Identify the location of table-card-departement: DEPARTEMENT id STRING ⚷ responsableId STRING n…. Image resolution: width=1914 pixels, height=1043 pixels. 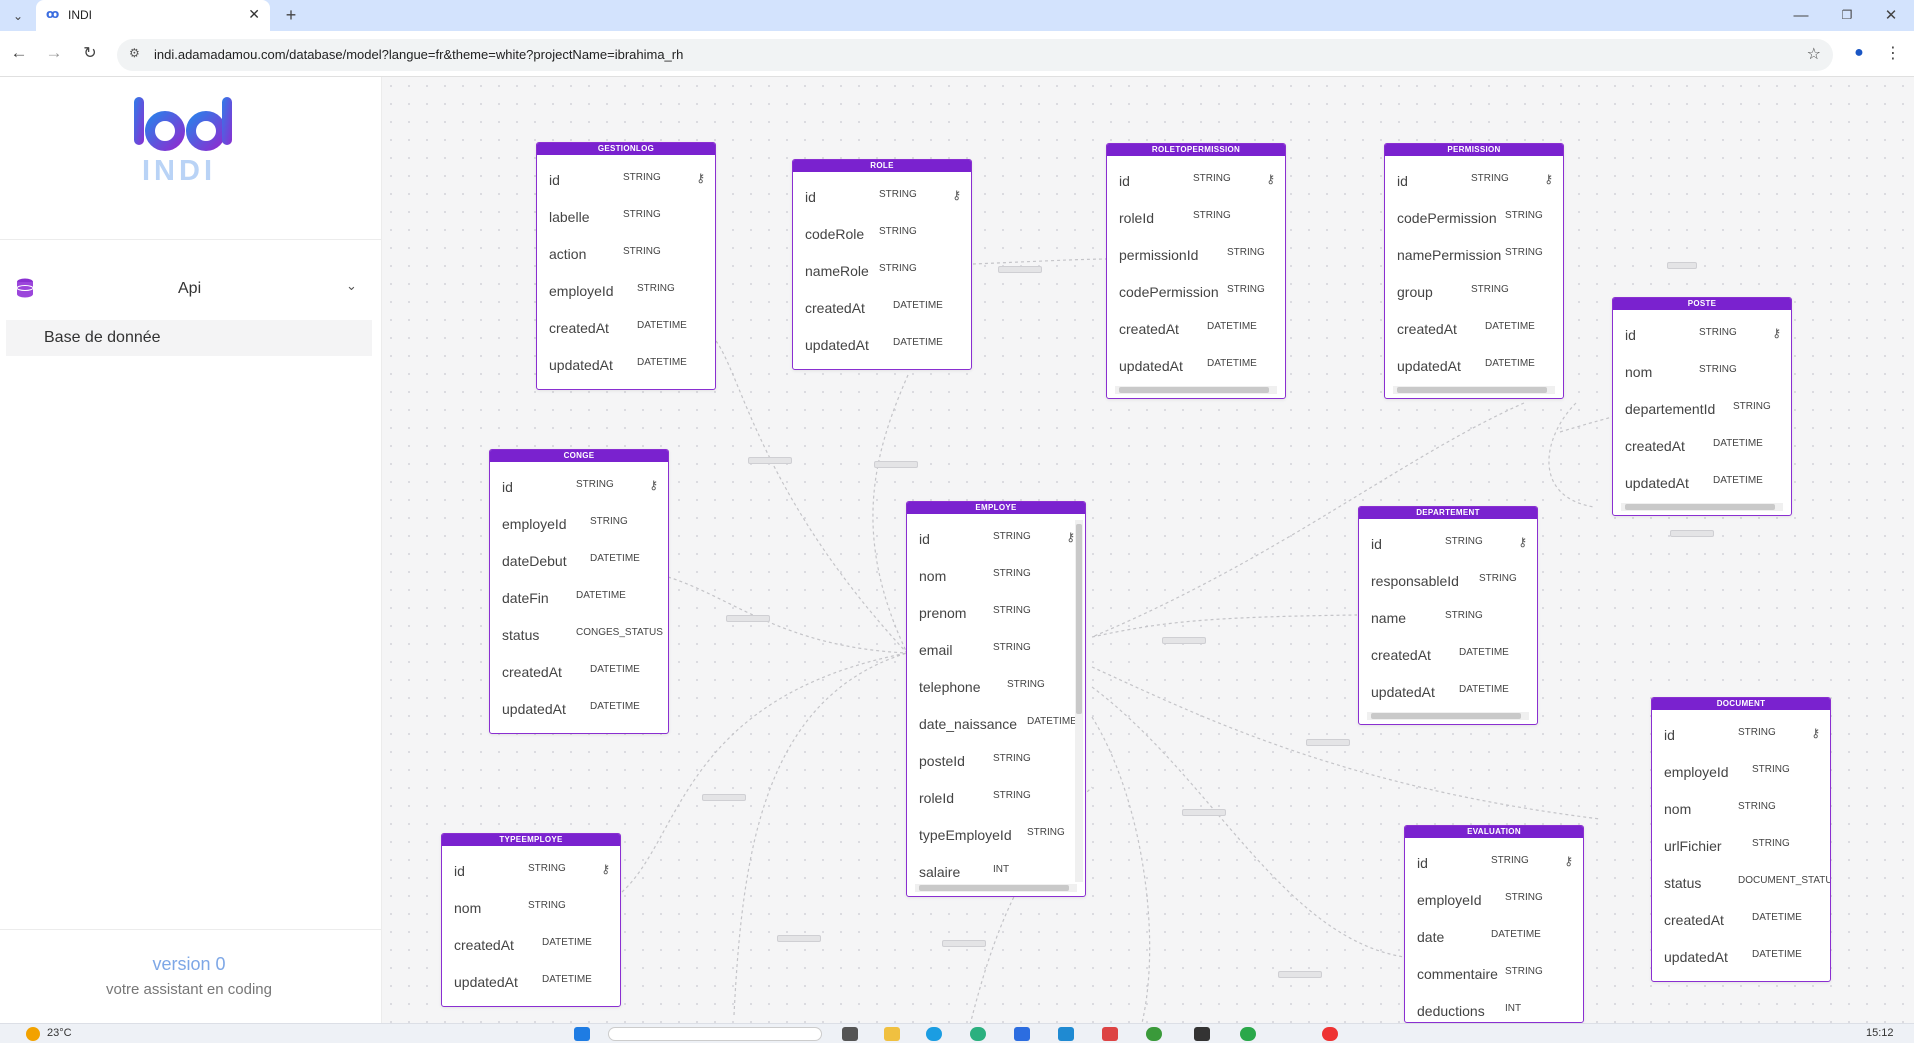
(1448, 615).